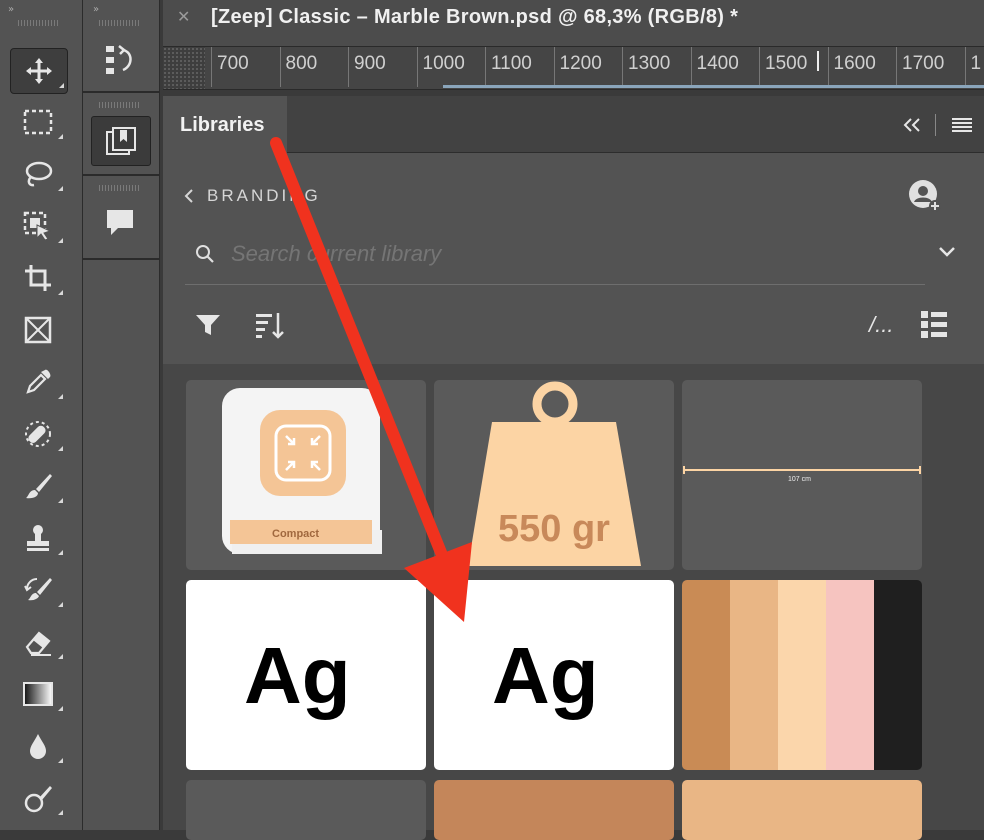  I want to click on eyedropper-tool, so click(38, 382).